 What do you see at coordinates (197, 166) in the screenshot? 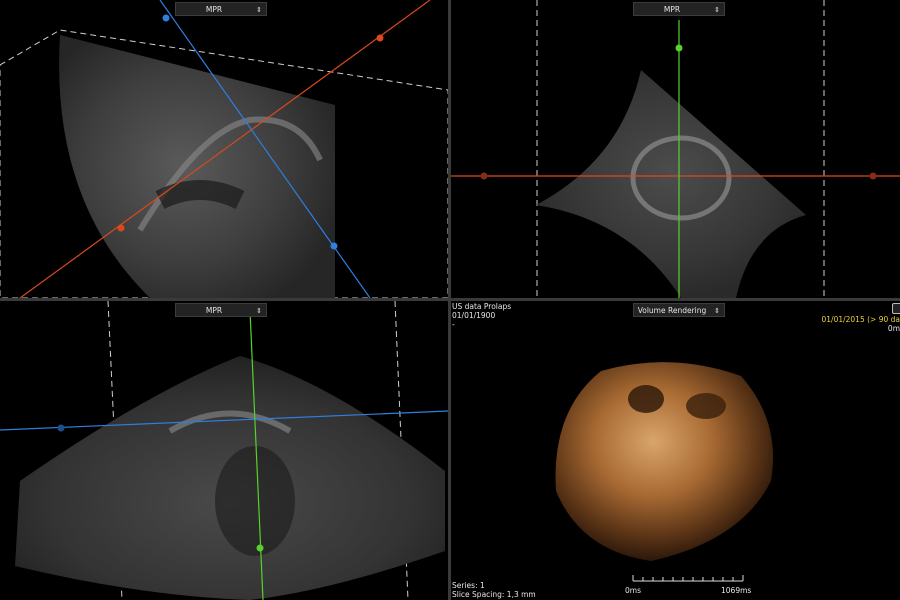
I see `ultrasound-sector` at bounding box center [197, 166].